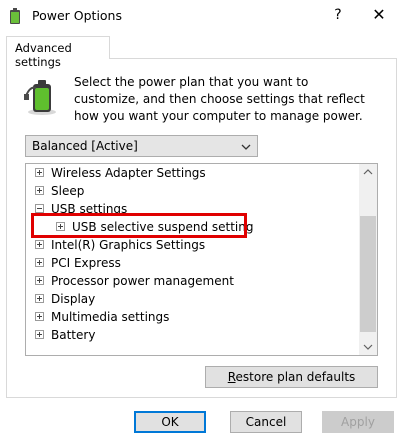 The height and width of the screenshot is (442, 404). I want to click on tree-item-label: Sleep, so click(68, 191).